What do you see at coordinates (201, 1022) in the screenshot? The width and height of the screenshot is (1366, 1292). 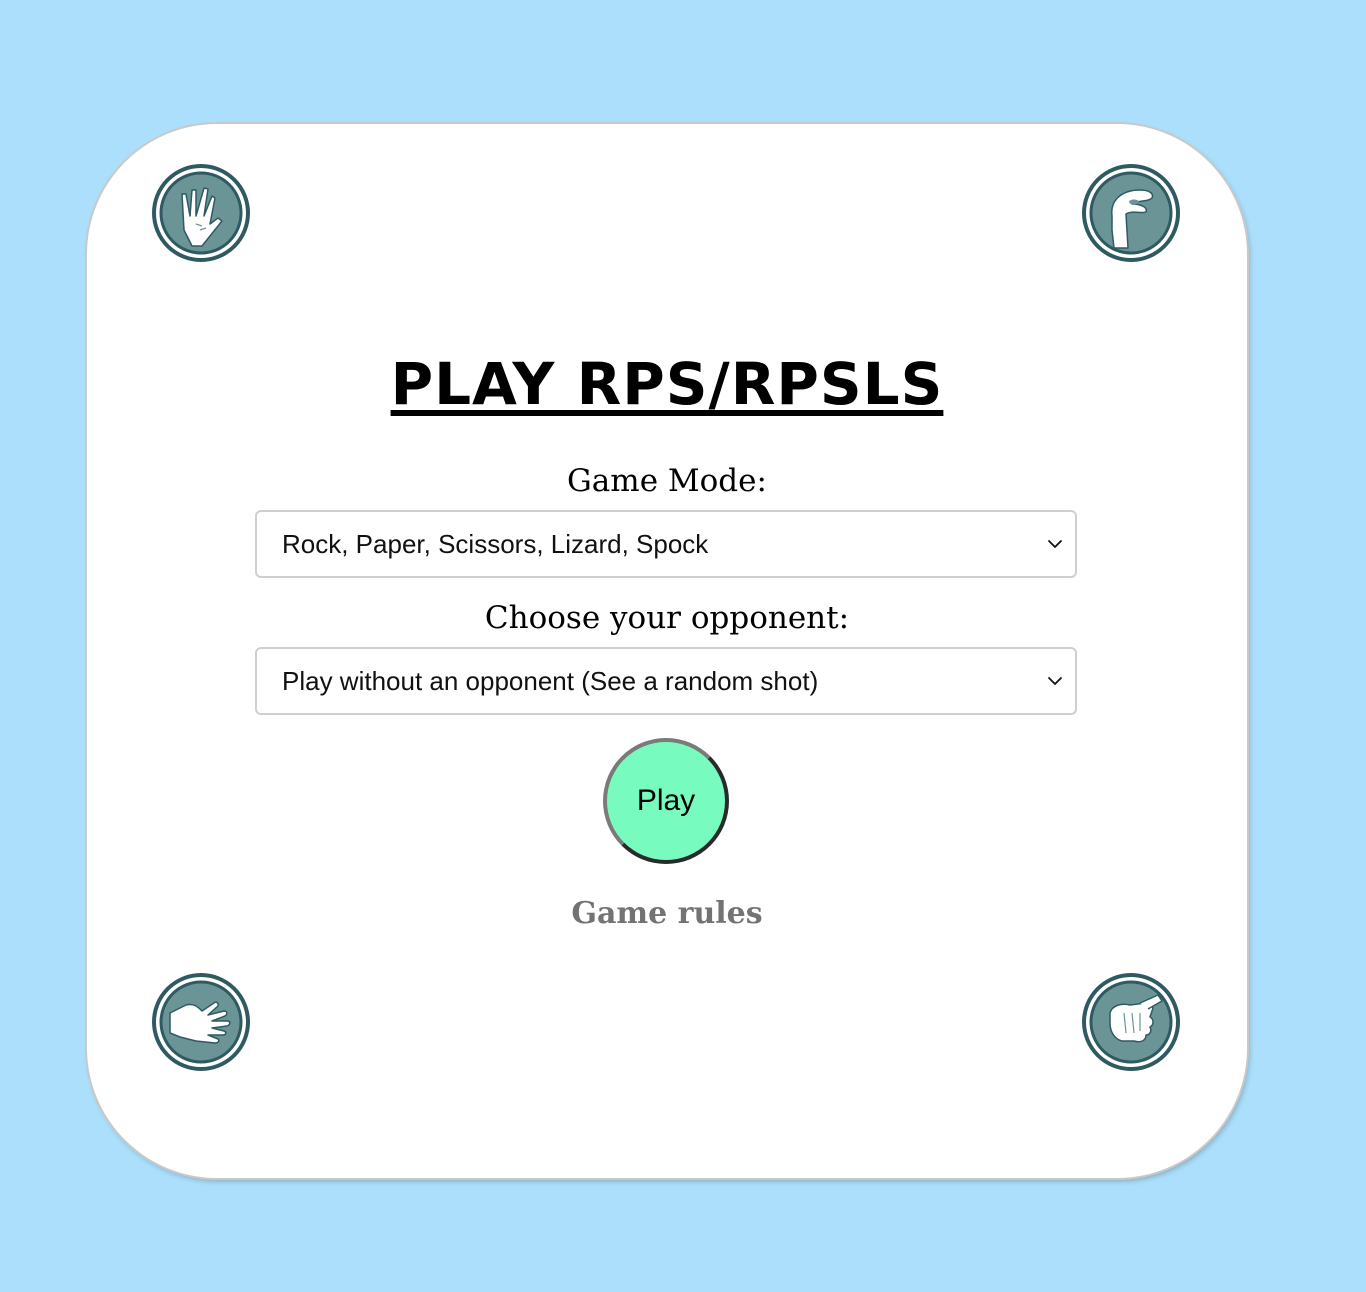 I see `paper-hand-icon` at bounding box center [201, 1022].